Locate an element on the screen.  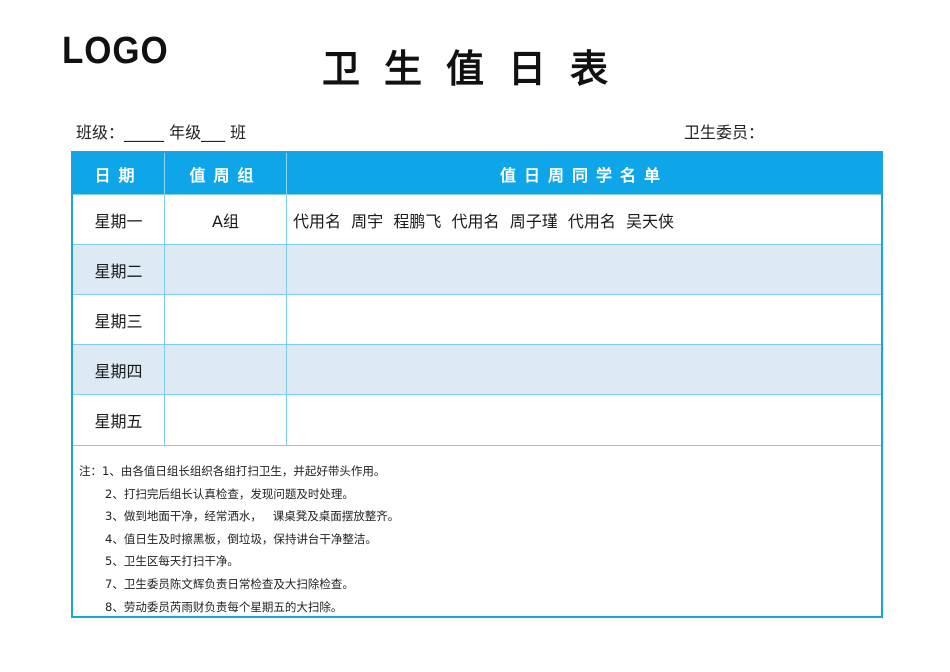
note-text: 1、由各值日组长组织各组打扫卫生，并起好带头作用。 is located at coordinates (244, 471).